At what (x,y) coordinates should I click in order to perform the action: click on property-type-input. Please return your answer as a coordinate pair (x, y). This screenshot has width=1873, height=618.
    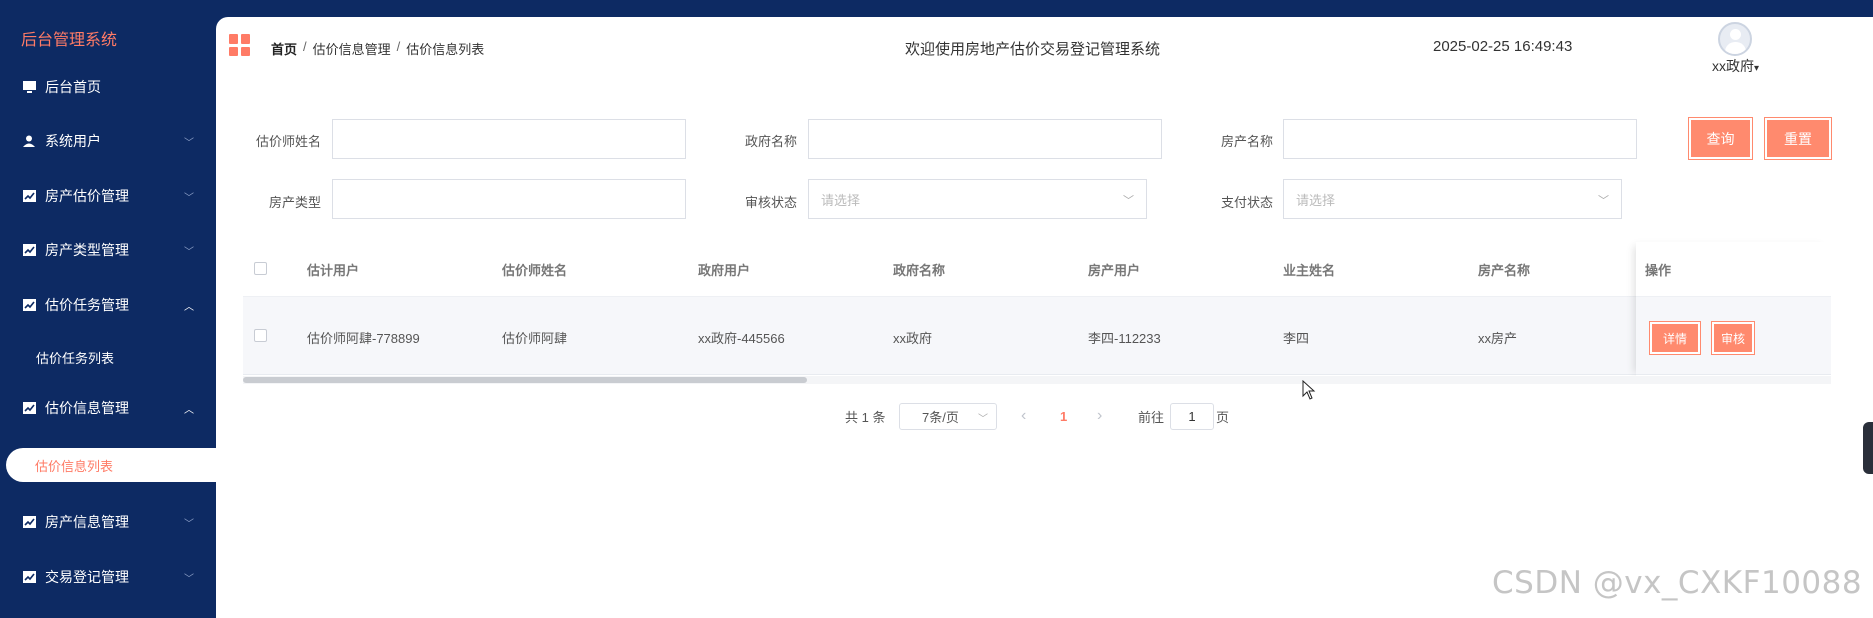
    Looking at the image, I should click on (509, 199).